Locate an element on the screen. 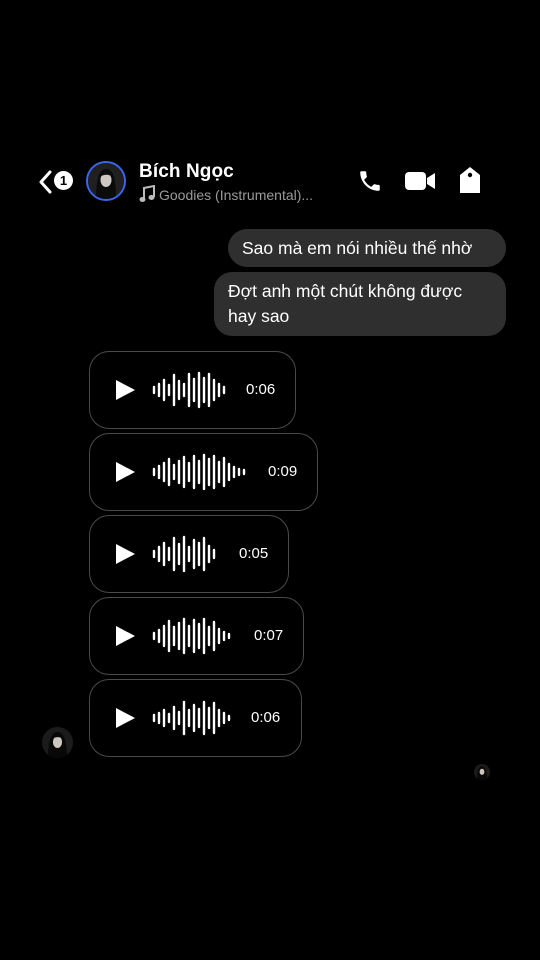  sender-avatar is located at coordinates (57, 742).